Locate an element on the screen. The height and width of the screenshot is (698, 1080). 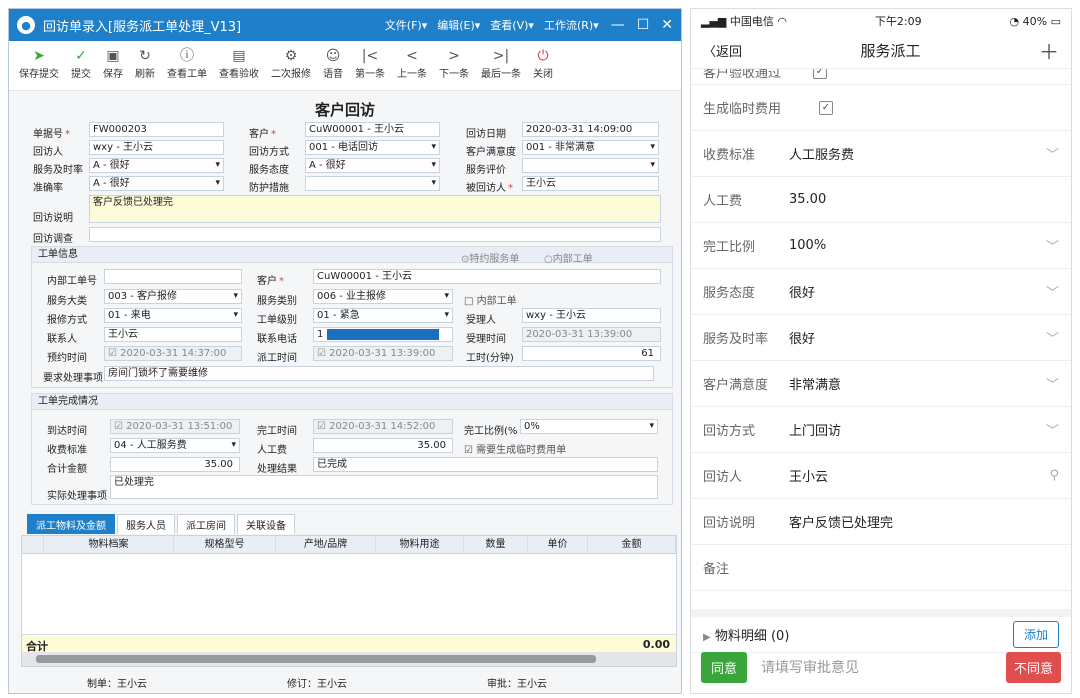
visit-date-field: 2020-03-31 14:09:00 is located at coordinates (590, 129).